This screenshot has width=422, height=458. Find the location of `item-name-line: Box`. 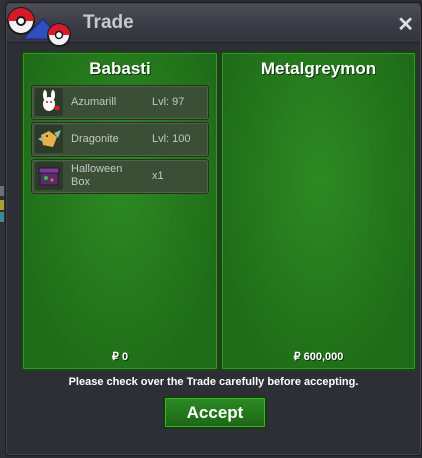

item-name-line: Box is located at coordinates (80, 182).